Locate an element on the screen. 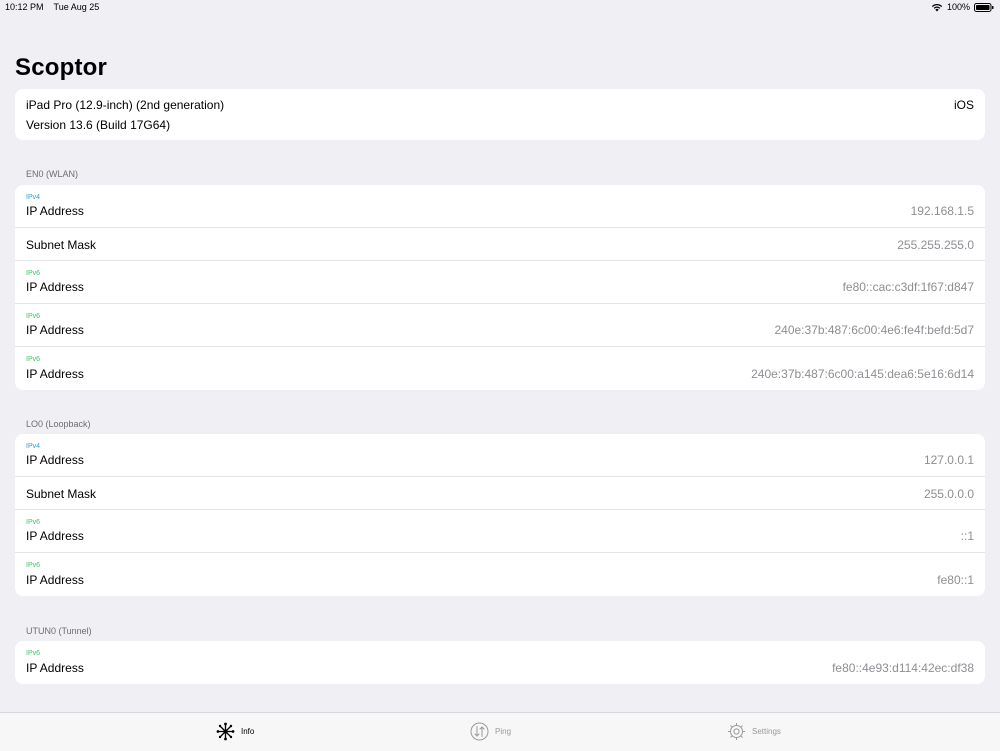 Image resolution: width=1000 pixels, height=751 pixels. ping-arrows-icon is located at coordinates (479, 731).